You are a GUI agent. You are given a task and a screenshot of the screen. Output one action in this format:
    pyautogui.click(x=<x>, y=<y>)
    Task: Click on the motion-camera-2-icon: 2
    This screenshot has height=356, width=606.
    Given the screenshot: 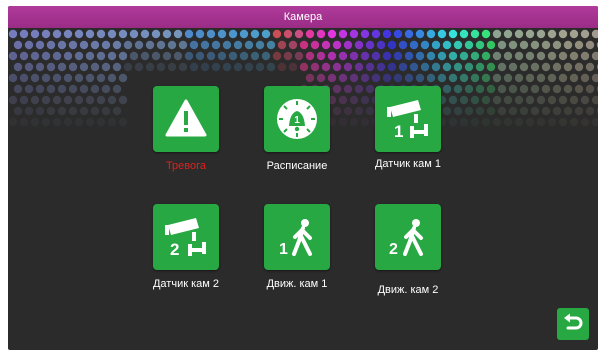 What is the action you would take?
    pyautogui.click(x=406, y=238)
    